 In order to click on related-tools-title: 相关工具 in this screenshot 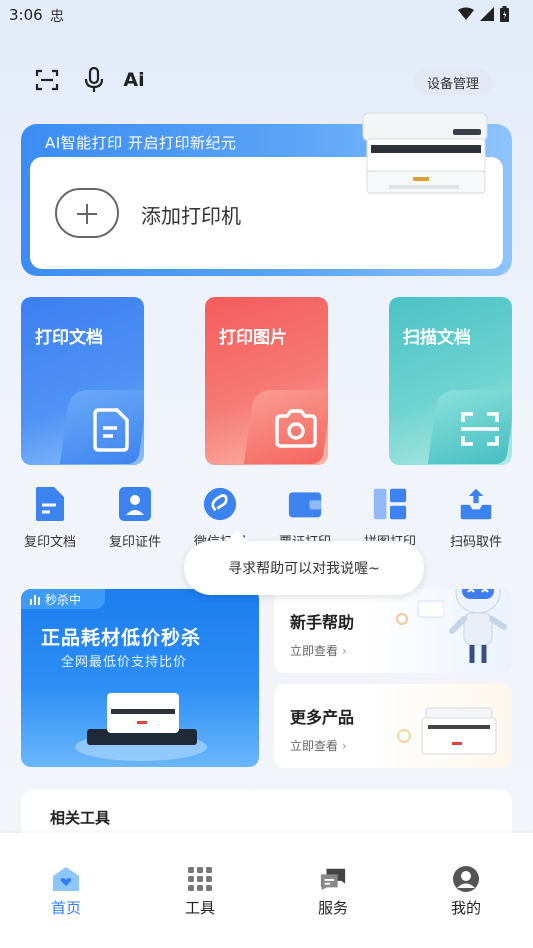, I will do `click(80, 818)`.